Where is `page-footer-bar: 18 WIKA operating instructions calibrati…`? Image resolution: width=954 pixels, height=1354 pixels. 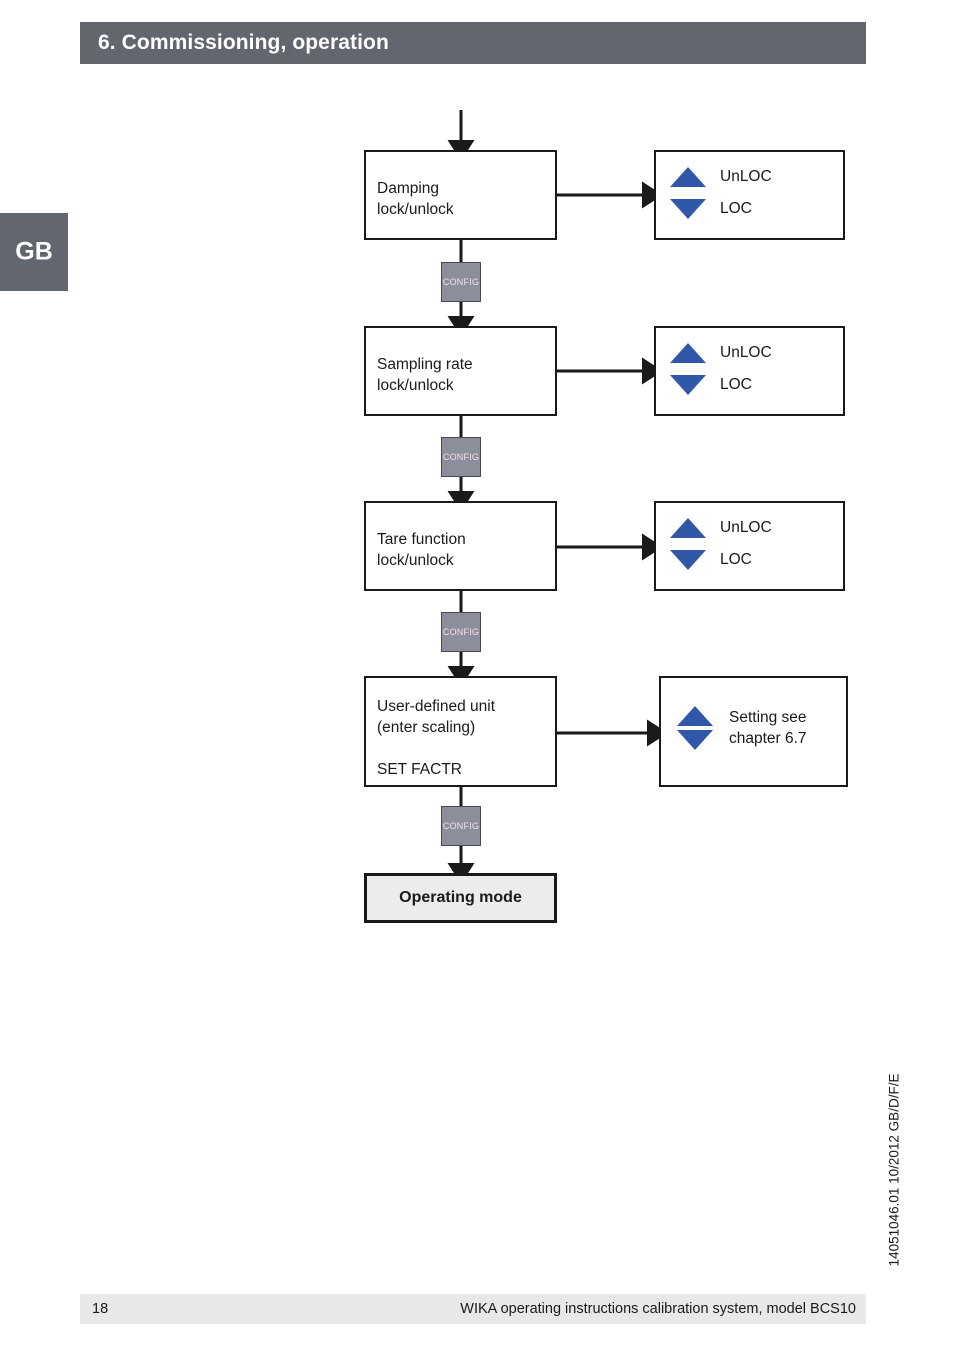
page-footer-bar: 18 WIKA operating instructions calibrati… is located at coordinates (473, 1309).